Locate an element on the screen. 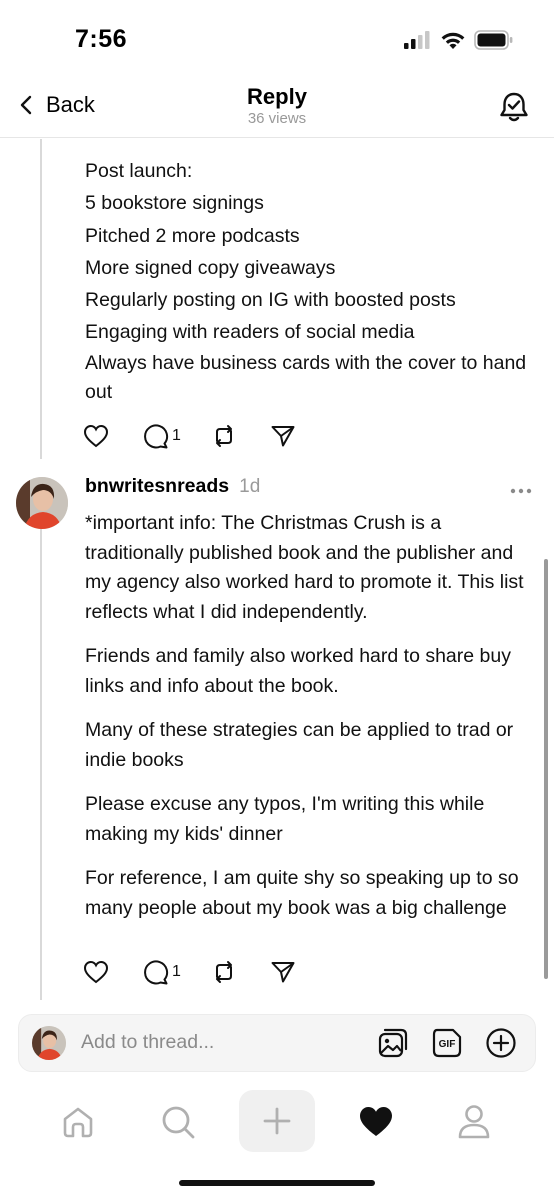 The width and height of the screenshot is (554, 1200). post-2-actions: 1 is located at coordinates (189, 972).